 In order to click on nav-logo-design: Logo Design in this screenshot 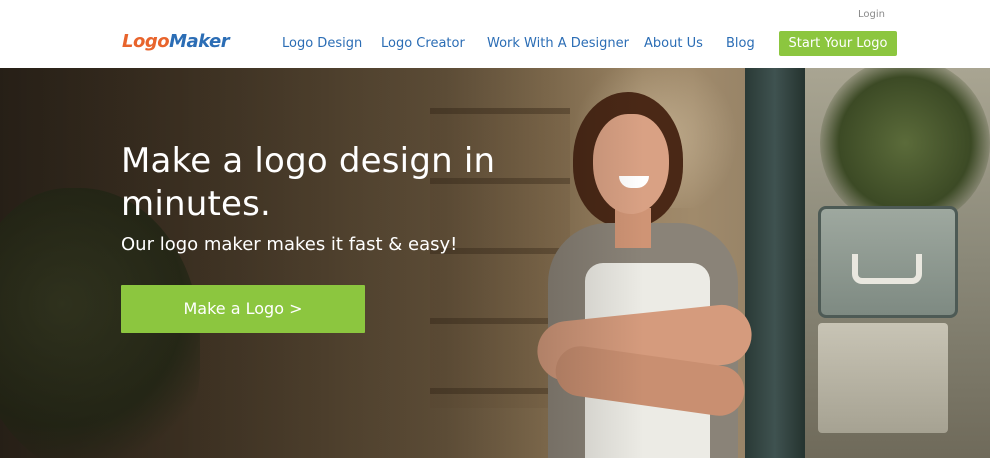, I will do `click(322, 43)`.